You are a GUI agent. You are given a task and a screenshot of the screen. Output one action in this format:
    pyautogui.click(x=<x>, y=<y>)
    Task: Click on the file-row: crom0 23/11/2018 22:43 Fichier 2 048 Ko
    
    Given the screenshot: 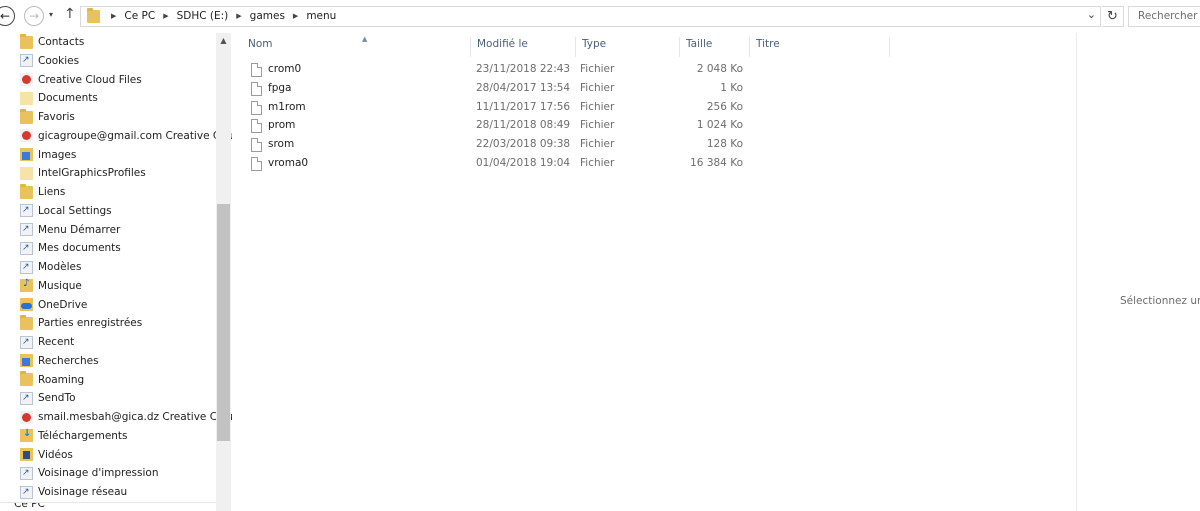 What is the action you would take?
    pyautogui.click(x=498, y=70)
    